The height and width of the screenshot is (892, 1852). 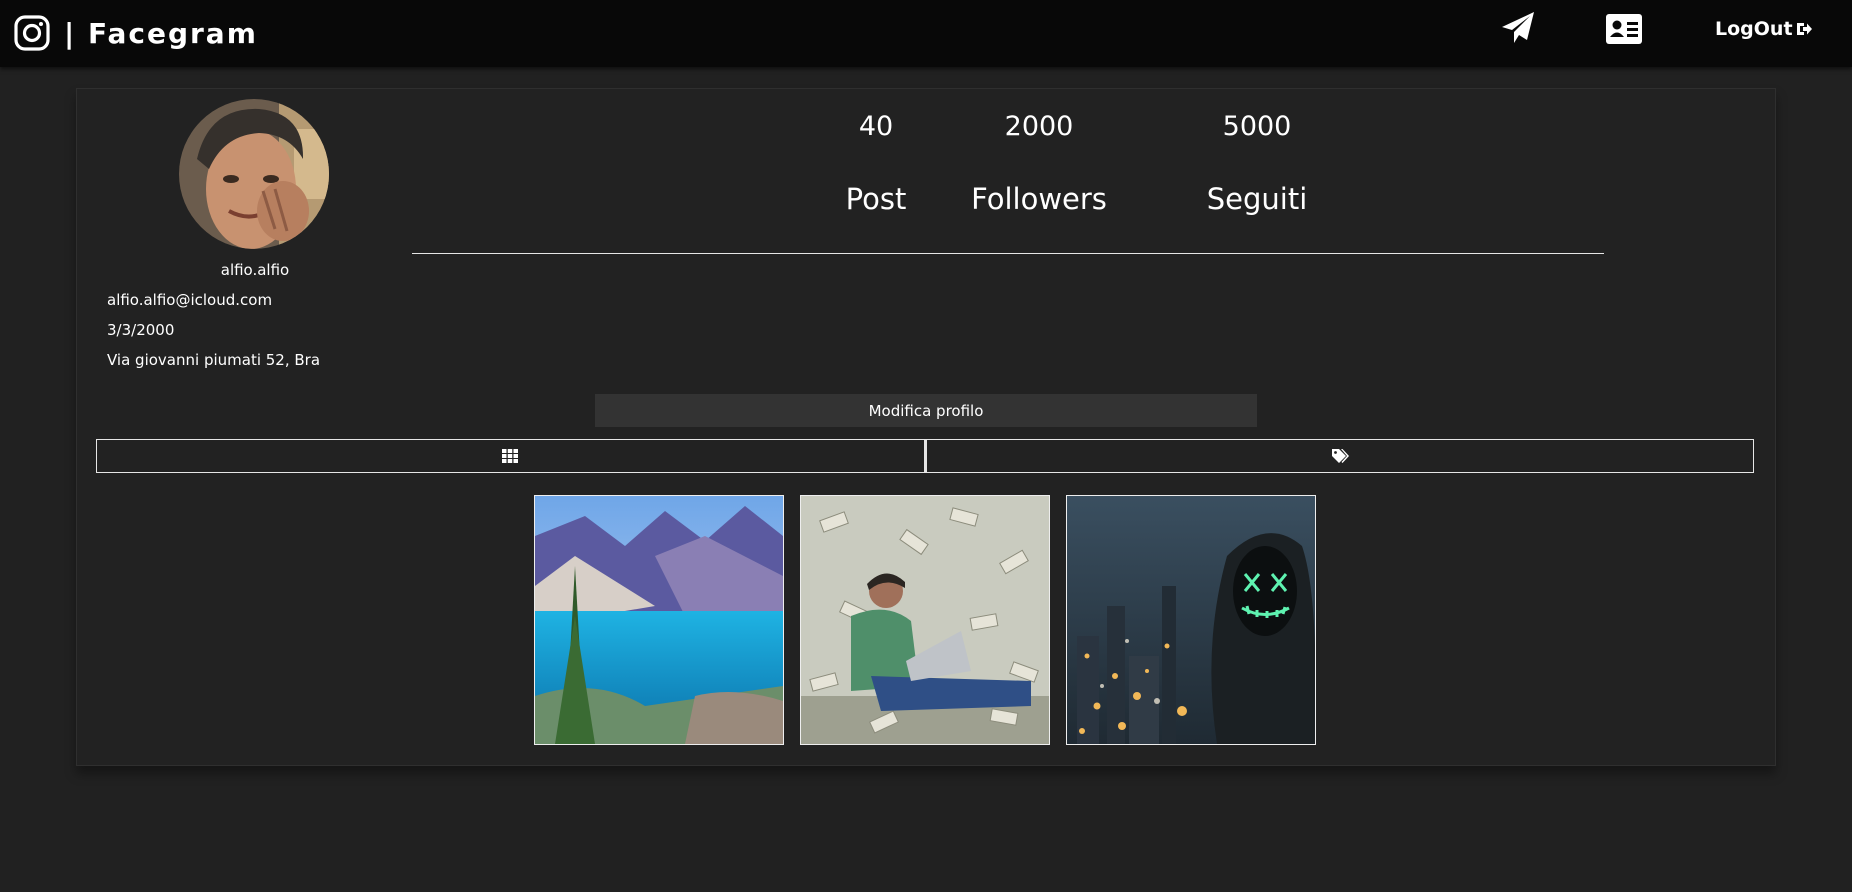 What do you see at coordinates (1008, 253) in the screenshot?
I see `stats-divider` at bounding box center [1008, 253].